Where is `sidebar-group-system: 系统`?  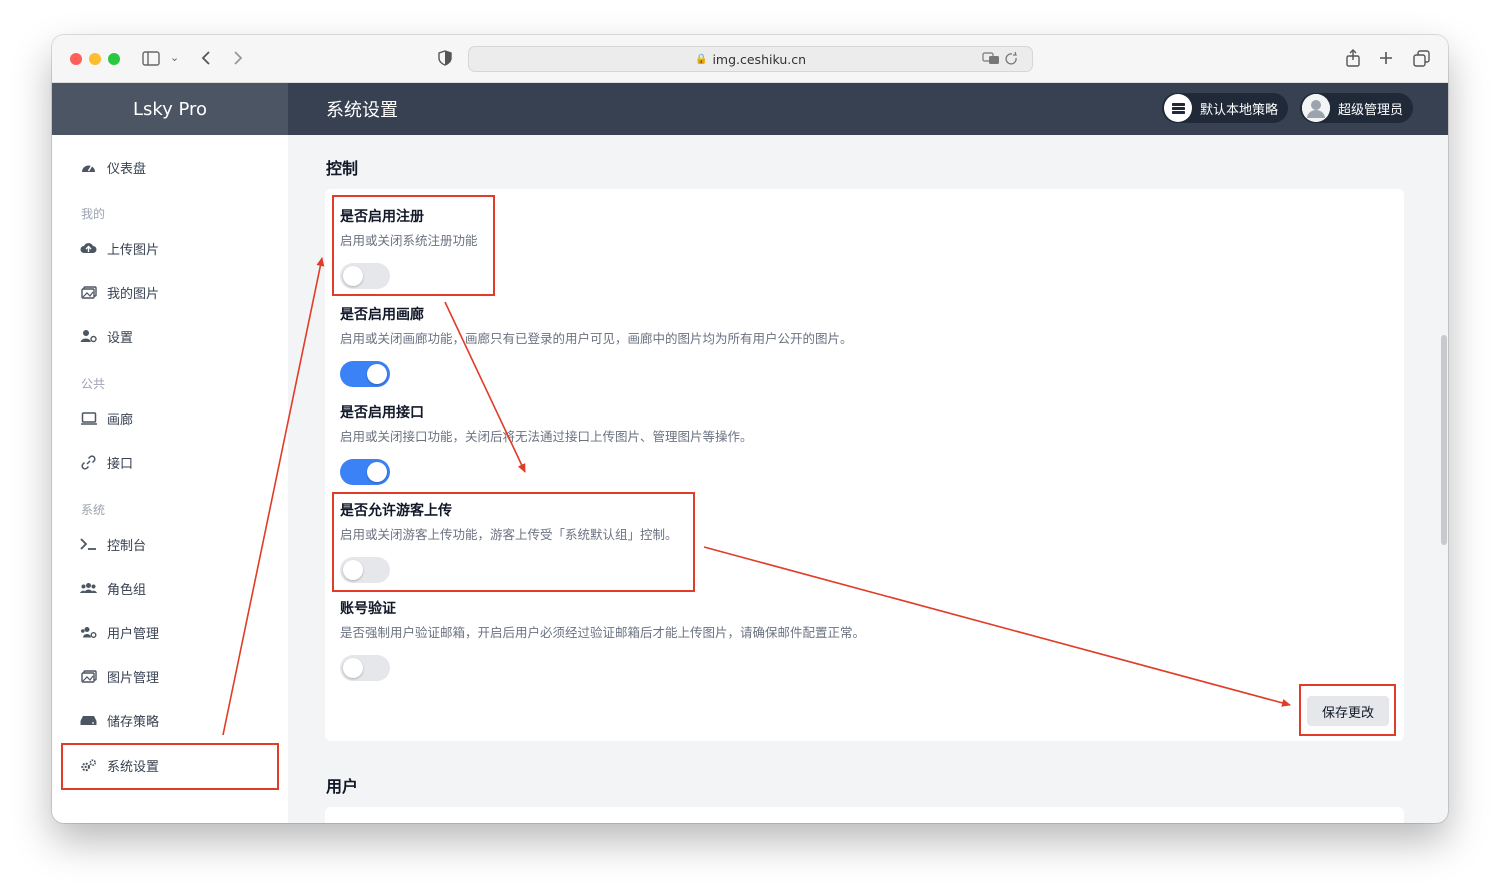
sidebar-group-system: 系统 is located at coordinates (93, 510).